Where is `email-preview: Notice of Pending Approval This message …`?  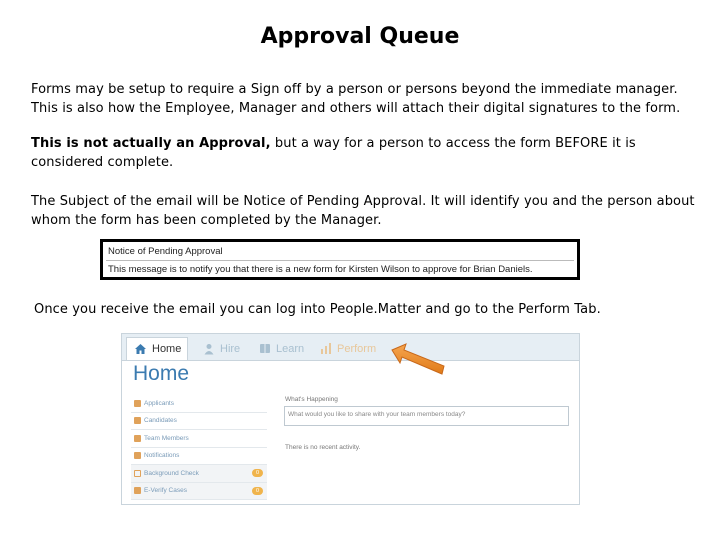 email-preview: Notice of Pending Approval This message … is located at coordinates (340, 259).